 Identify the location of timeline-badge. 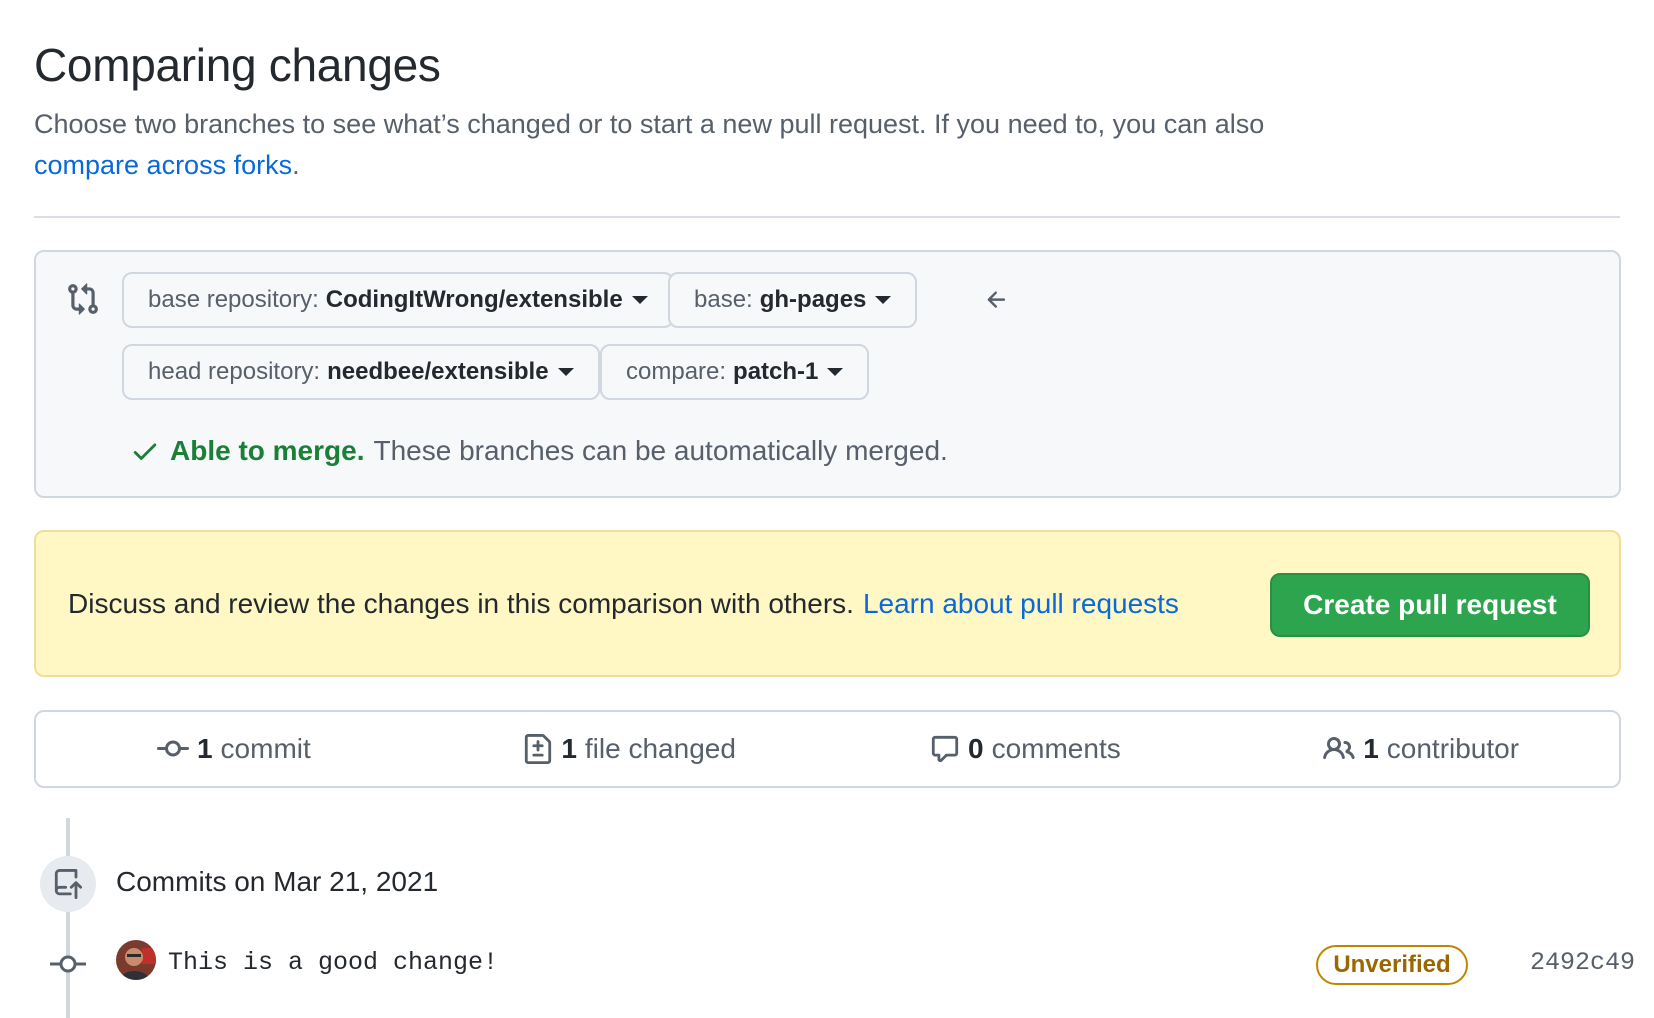
(68, 884).